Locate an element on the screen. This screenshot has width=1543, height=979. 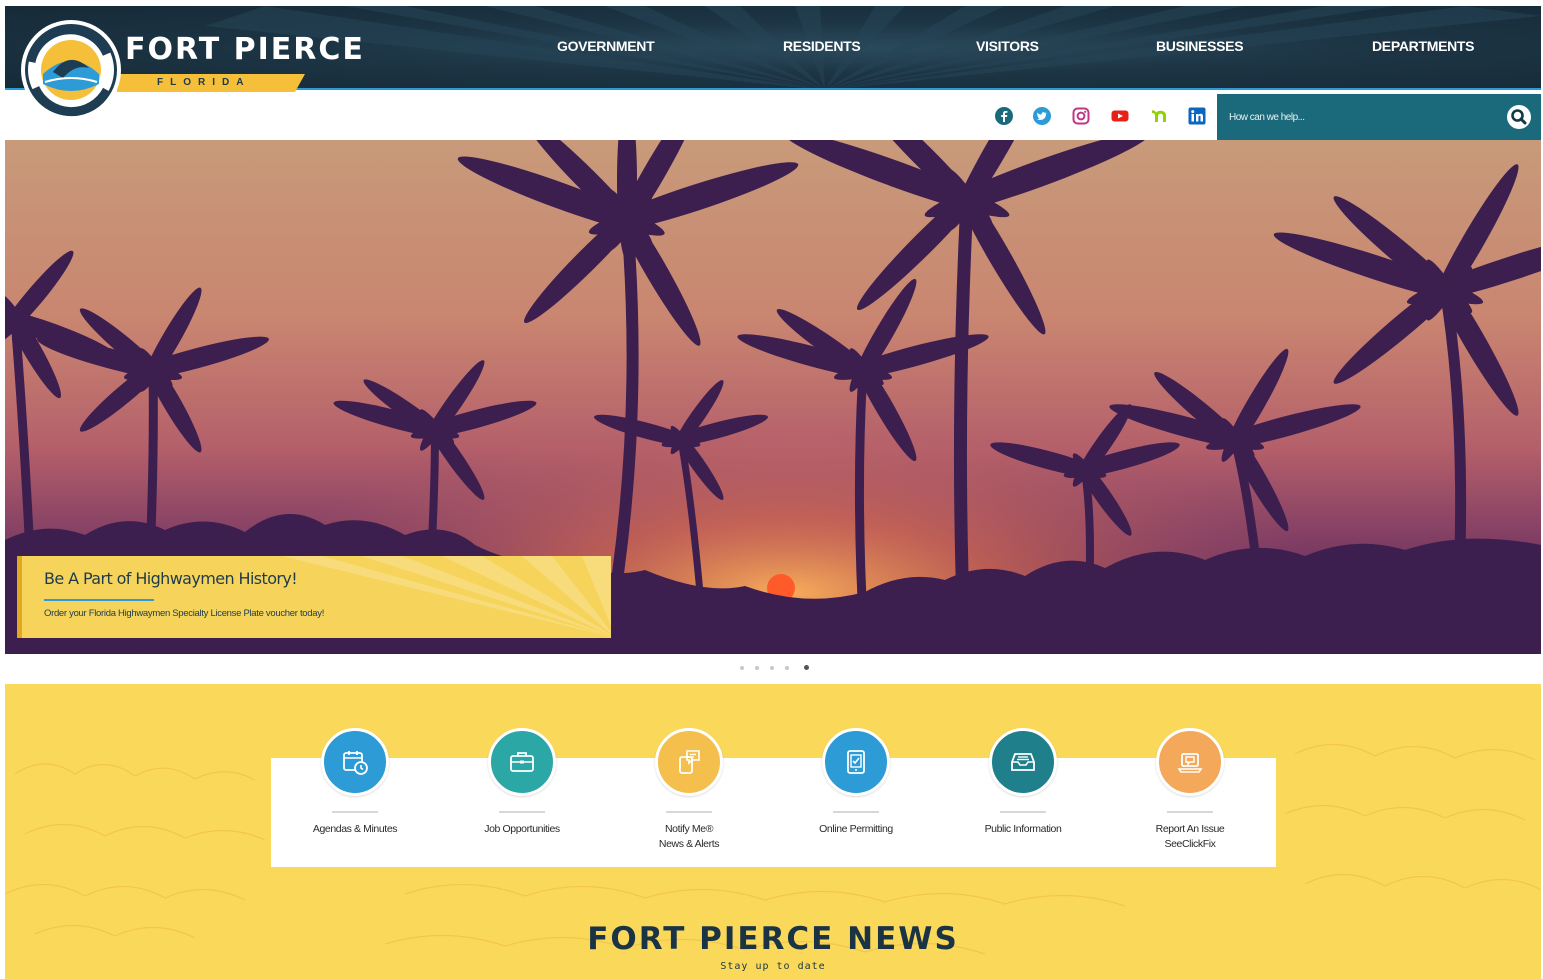
quick-link-public-info-badge is located at coordinates (1023, 762).